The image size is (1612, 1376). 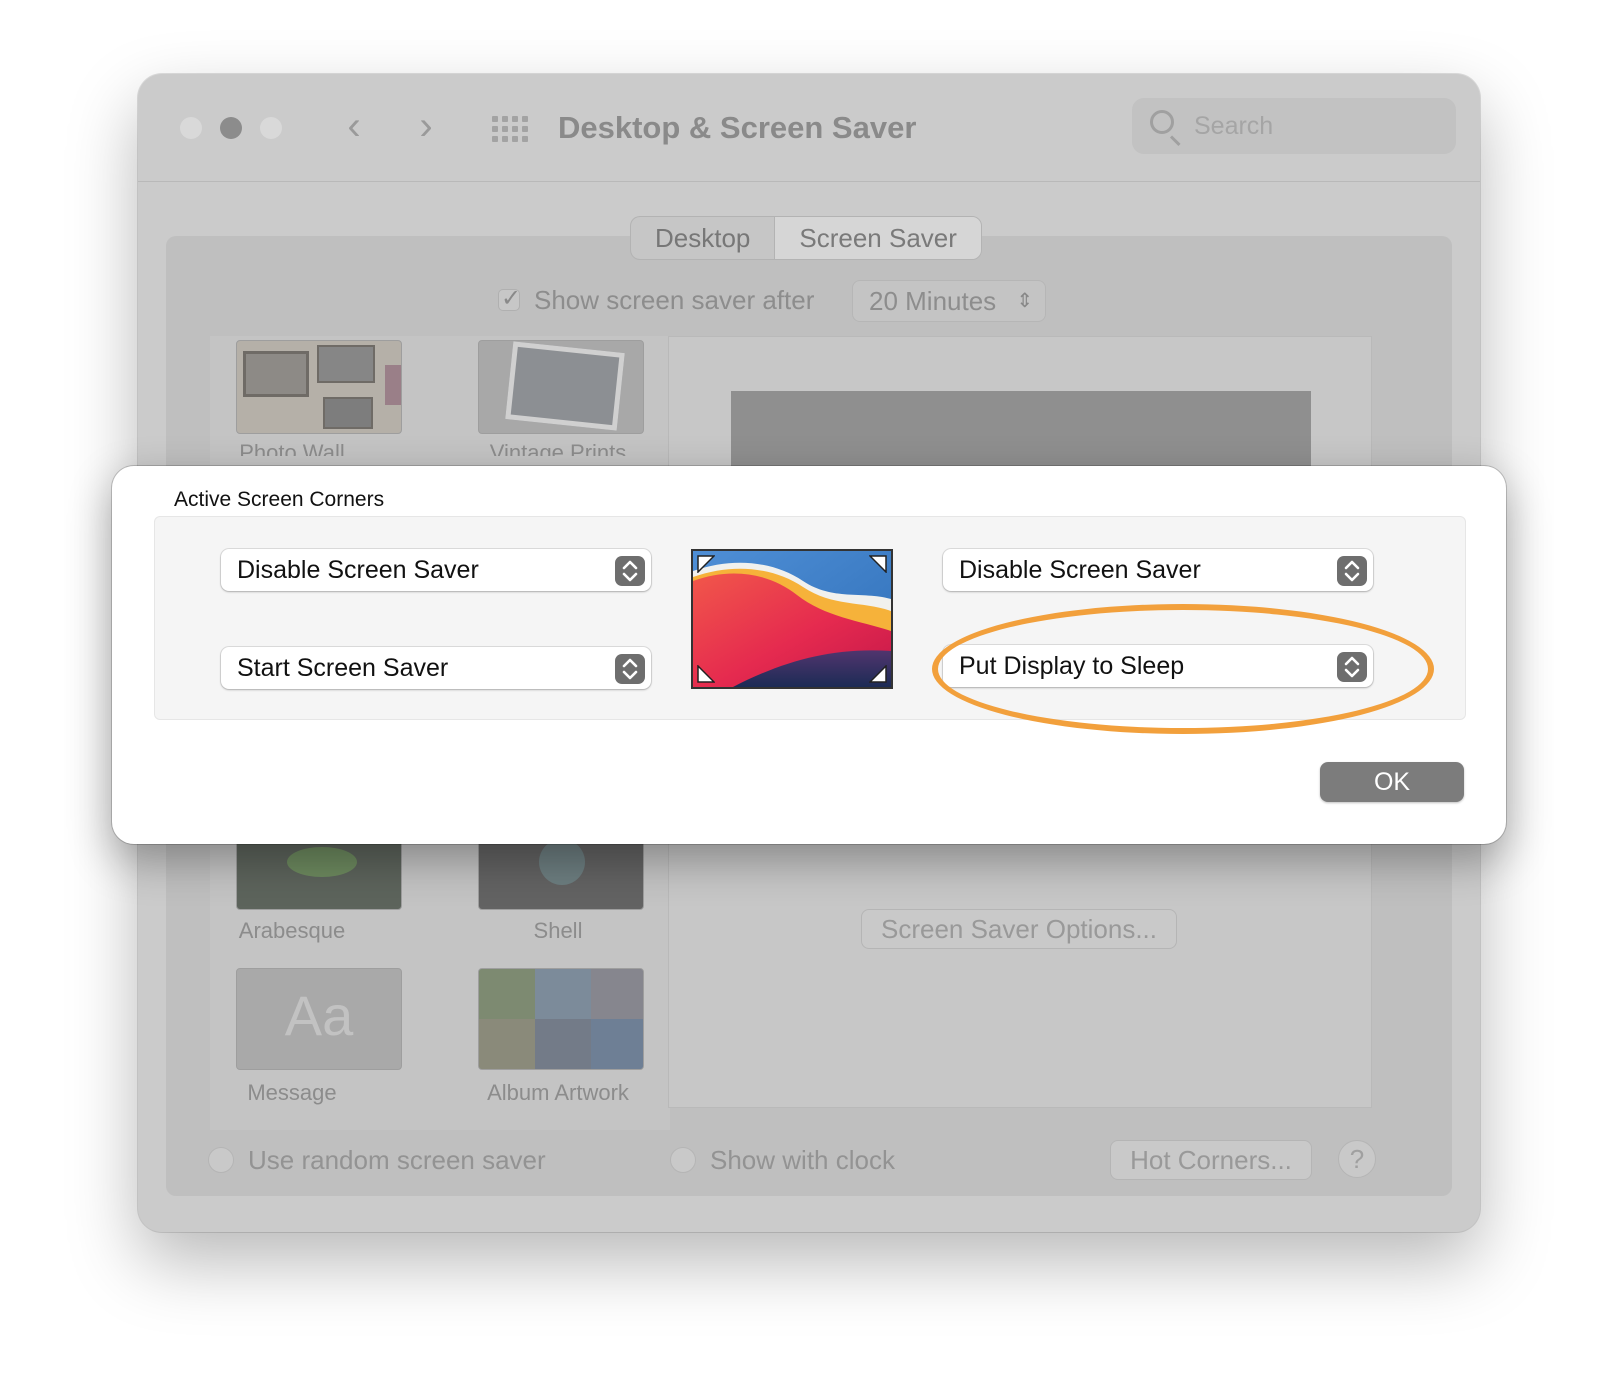 What do you see at coordinates (319, 1015) in the screenshot?
I see `message-glyph: Aa` at bounding box center [319, 1015].